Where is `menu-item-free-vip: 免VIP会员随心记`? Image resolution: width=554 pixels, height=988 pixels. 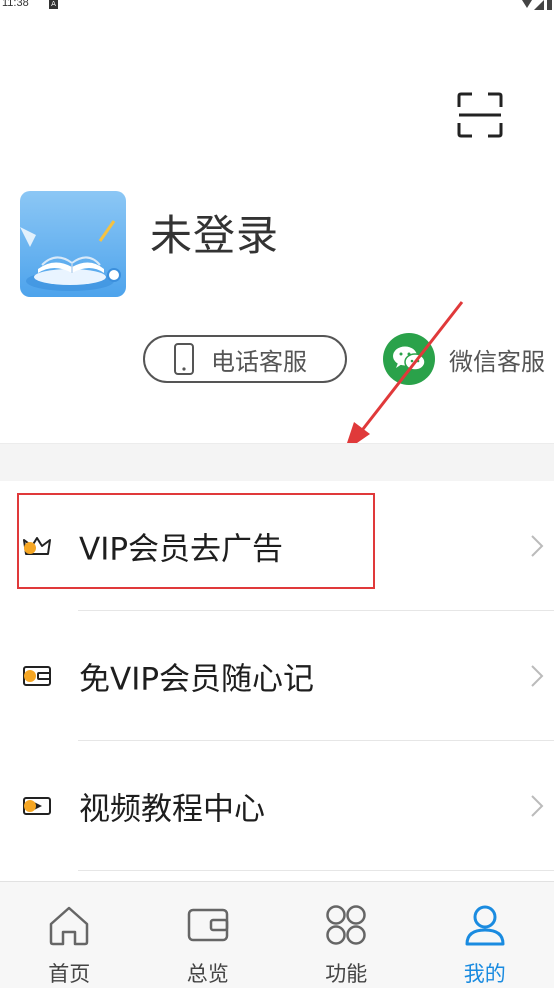
menu-item-free-vip: 免VIP会员随心记 is located at coordinates (277, 676).